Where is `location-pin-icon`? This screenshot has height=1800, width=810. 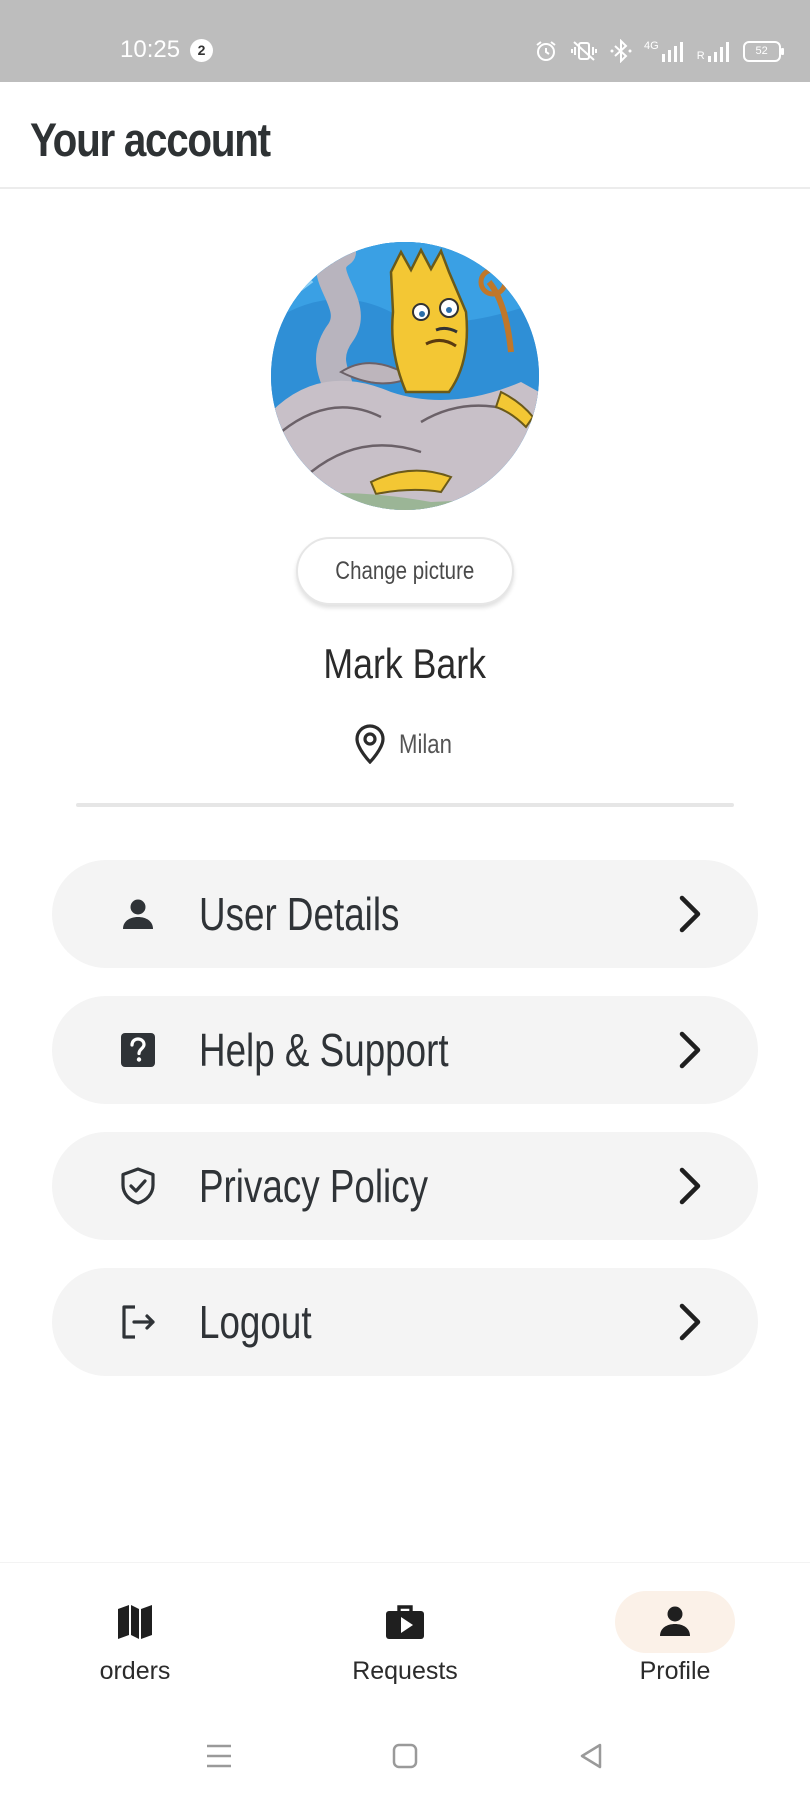
location-pin-icon is located at coordinates (370, 744).